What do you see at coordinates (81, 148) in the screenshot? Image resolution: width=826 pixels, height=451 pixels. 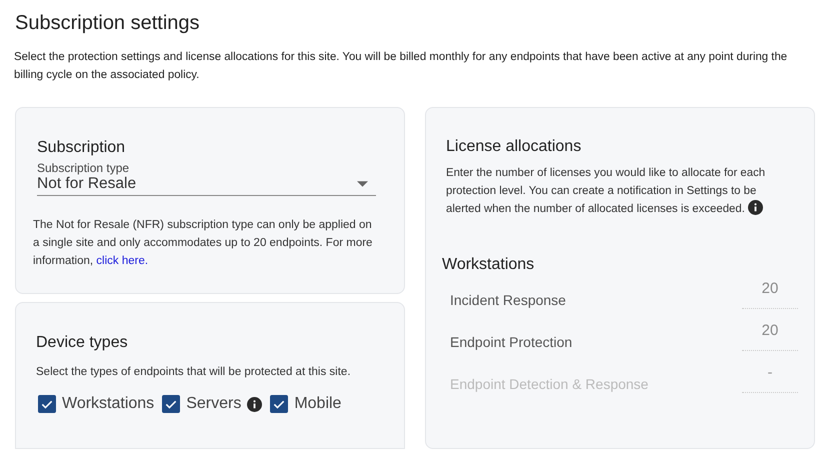 I see `card-title: Subscription` at bounding box center [81, 148].